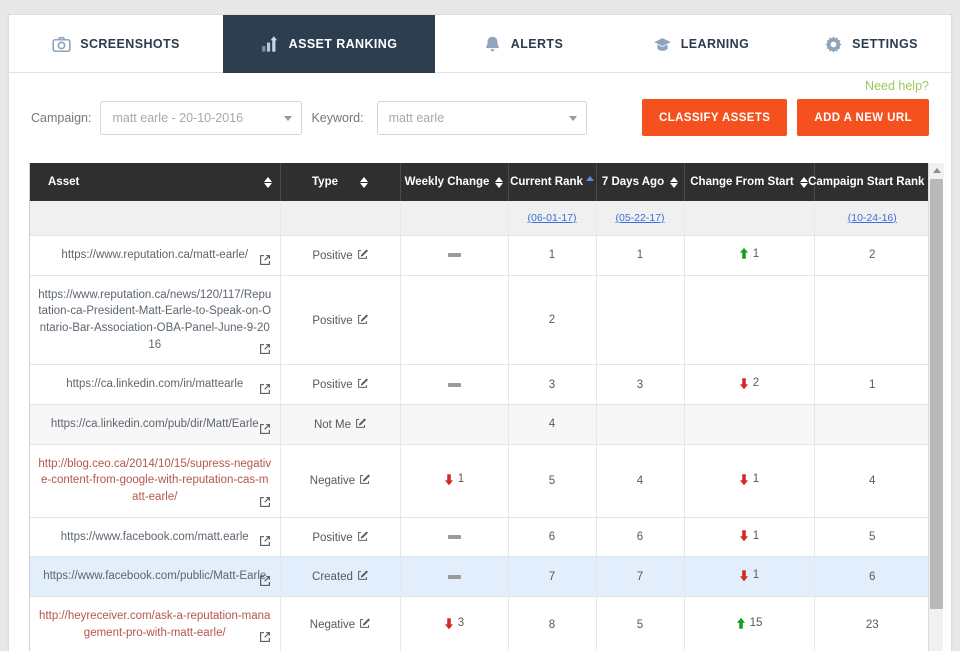 This screenshot has width=960, height=651. Describe the element at coordinates (872, 182) in the screenshot. I see `column-header-campaign-start-rank: Campaign Start Rank` at that location.